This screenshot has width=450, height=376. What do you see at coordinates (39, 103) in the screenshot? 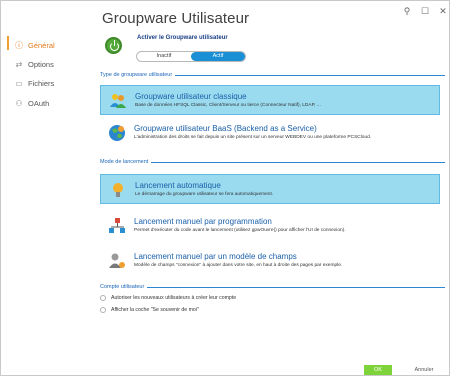
I see `sidebar-item-label: OAuth` at bounding box center [39, 103].